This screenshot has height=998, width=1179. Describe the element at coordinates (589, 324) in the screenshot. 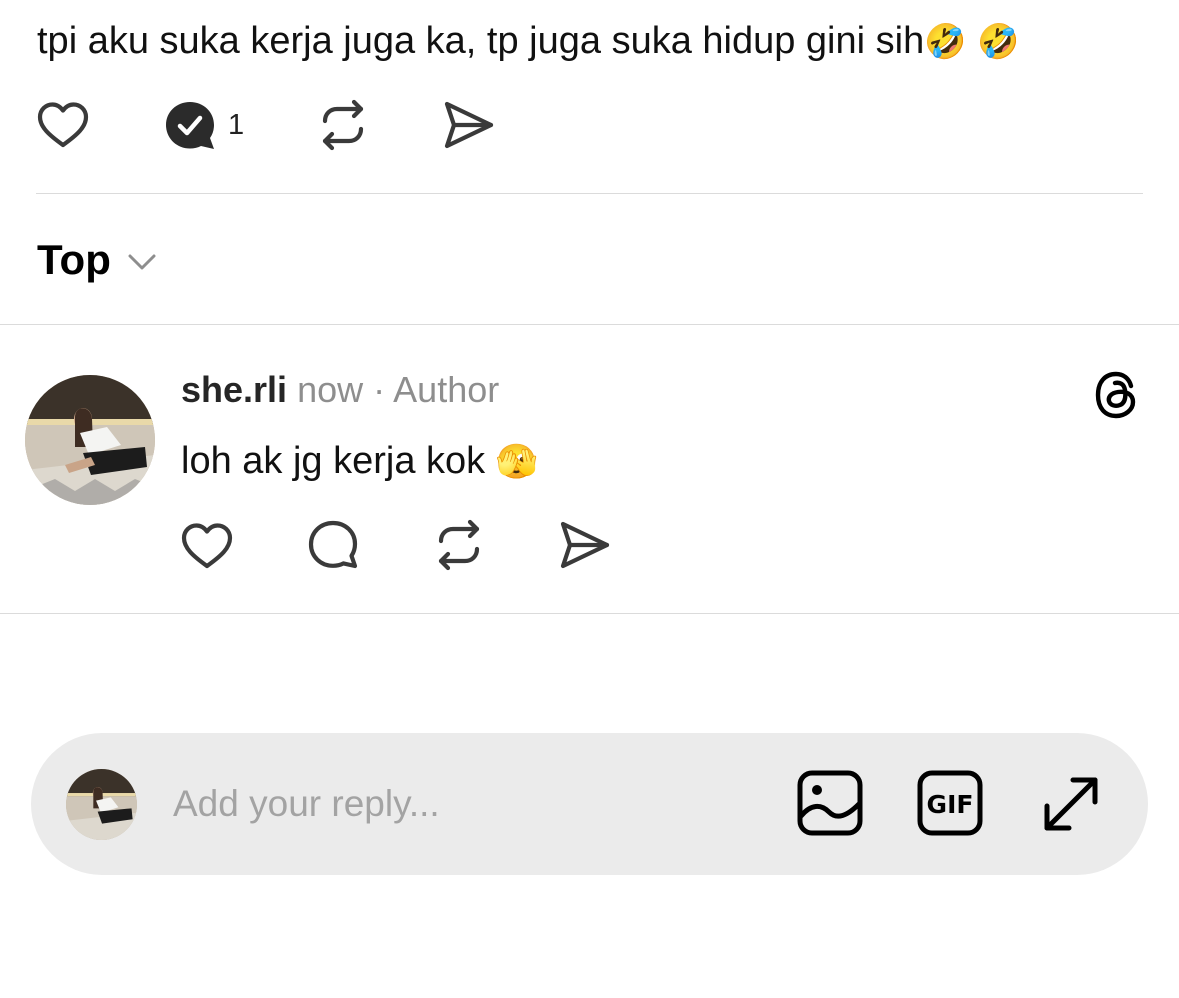

I see `section-divider` at that location.